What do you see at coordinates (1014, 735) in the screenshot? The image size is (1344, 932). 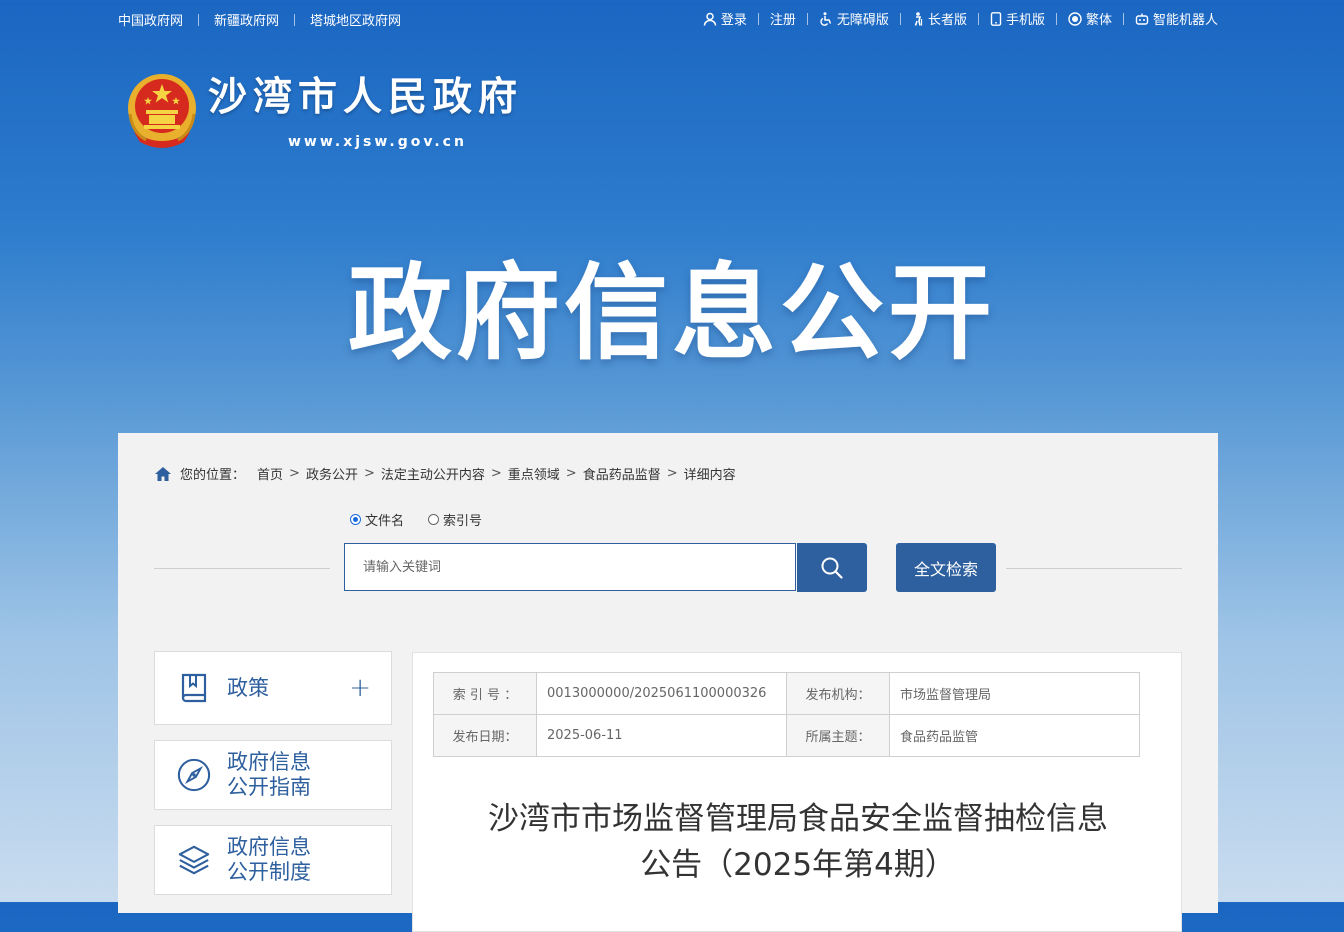 I see `topic-value: 食品药品监管` at bounding box center [1014, 735].